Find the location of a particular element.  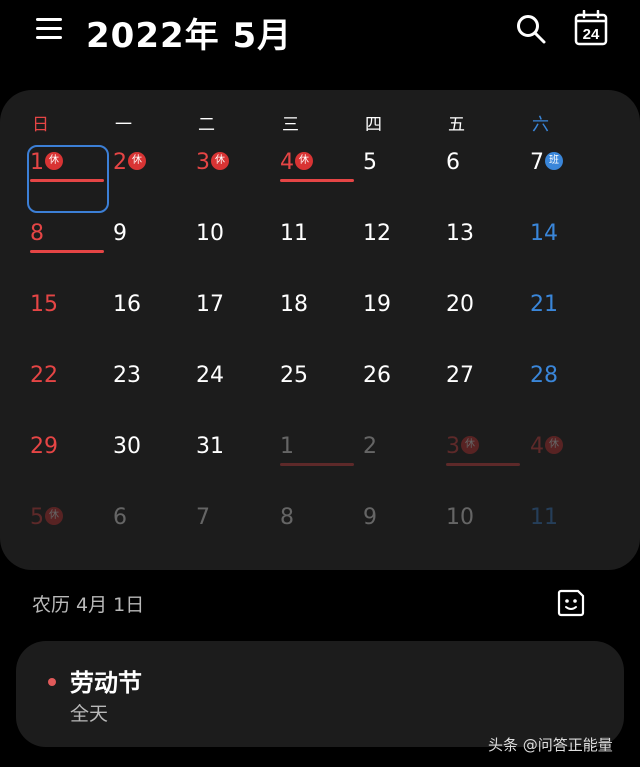

day-number: 11 is located at coordinates (294, 233).